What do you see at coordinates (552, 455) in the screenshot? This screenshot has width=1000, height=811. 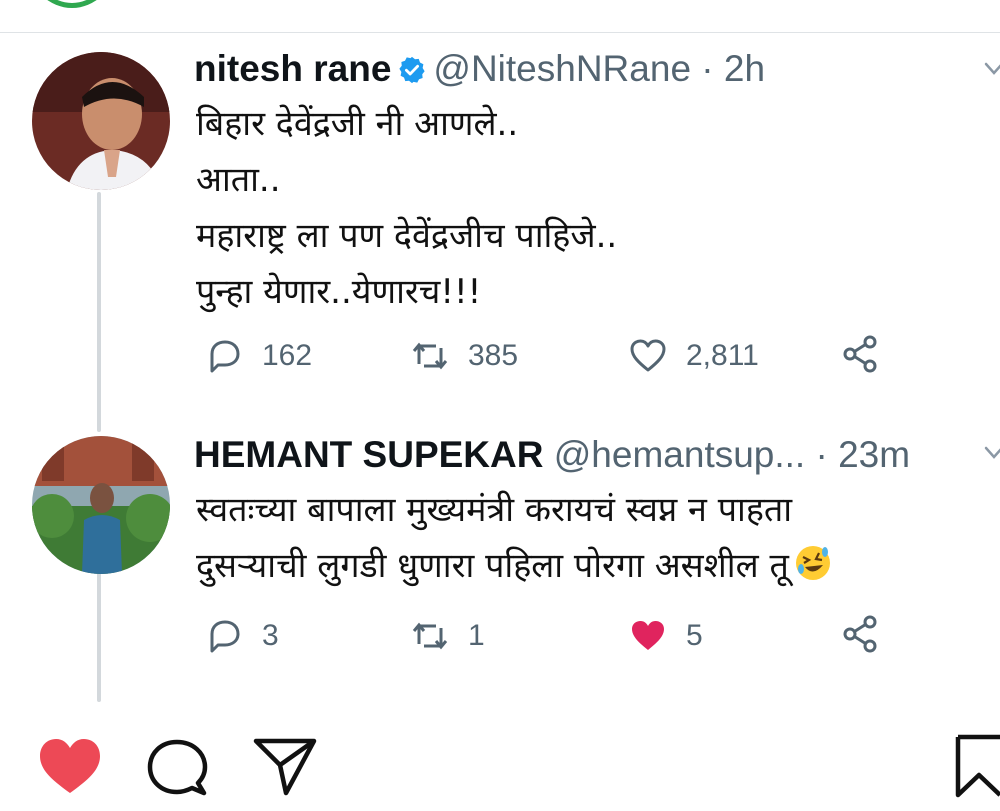 I see `tweet-header: HEMANT SUPEKAR @hemantsup... · 23m` at bounding box center [552, 455].